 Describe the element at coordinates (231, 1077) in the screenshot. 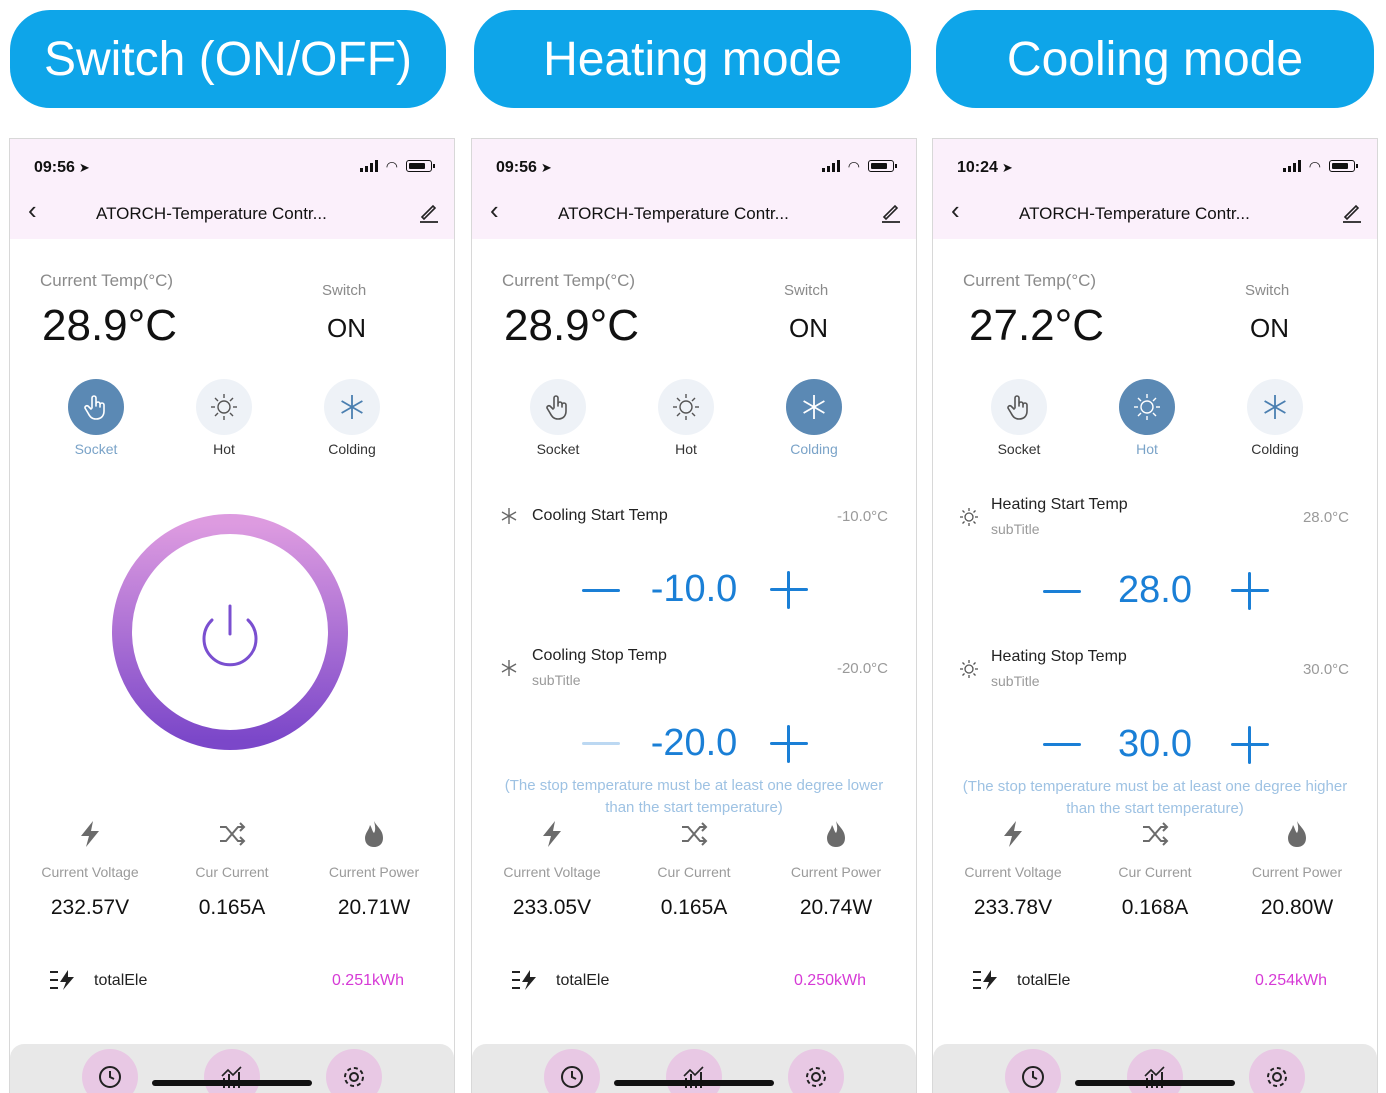

I see `chart-icon` at that location.